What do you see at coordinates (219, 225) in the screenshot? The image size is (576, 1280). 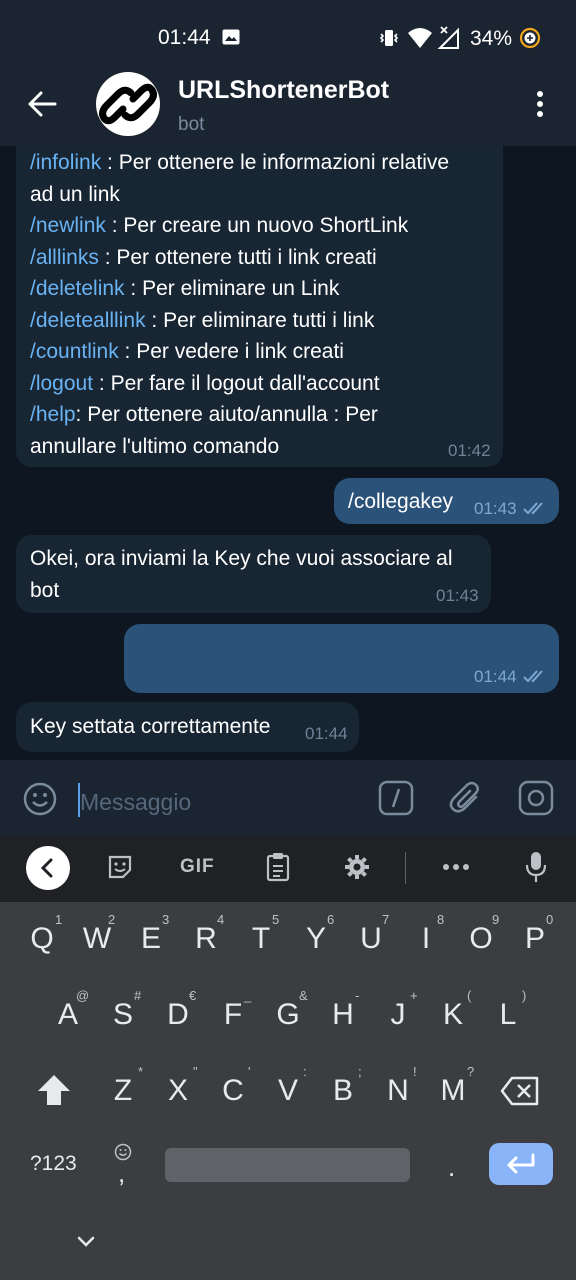 I see `message-line: /newlink : Per creare un nuovo ShortLink` at bounding box center [219, 225].